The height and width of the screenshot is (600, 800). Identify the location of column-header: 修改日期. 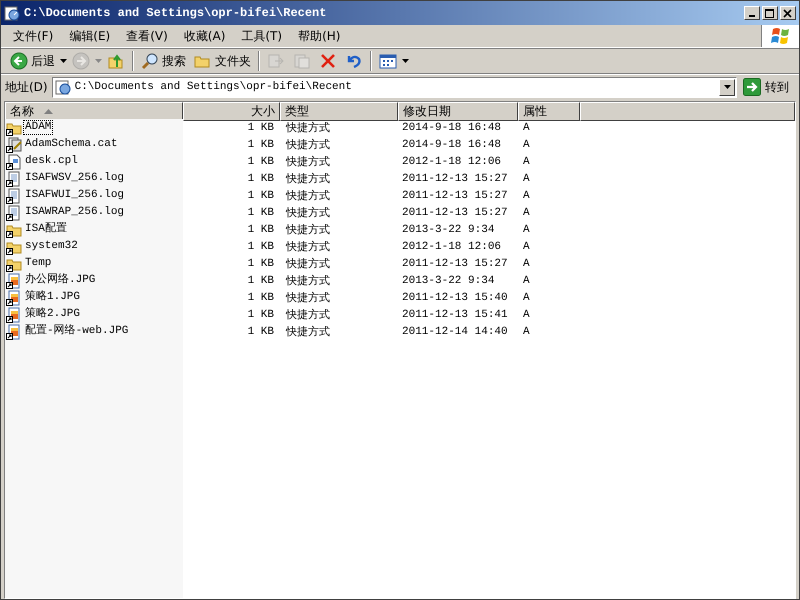
(458, 111).